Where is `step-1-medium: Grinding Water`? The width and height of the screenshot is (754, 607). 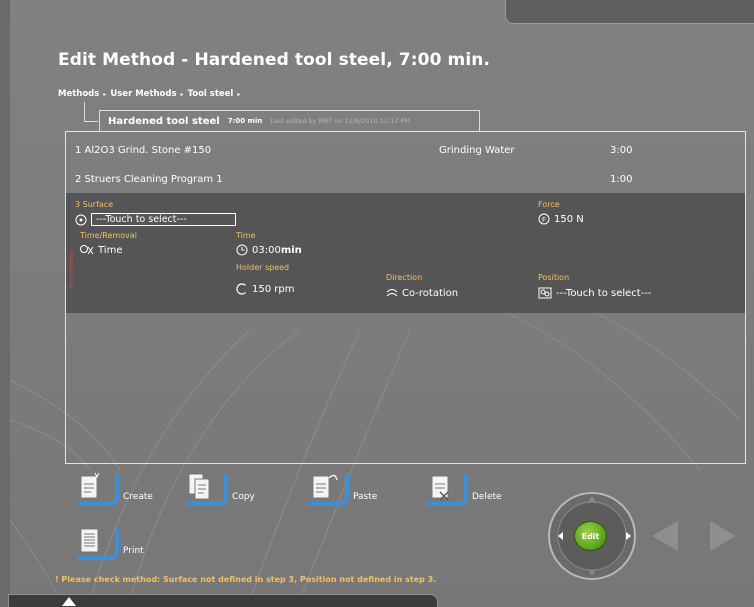 step-1-medium: Grinding Water is located at coordinates (477, 150).